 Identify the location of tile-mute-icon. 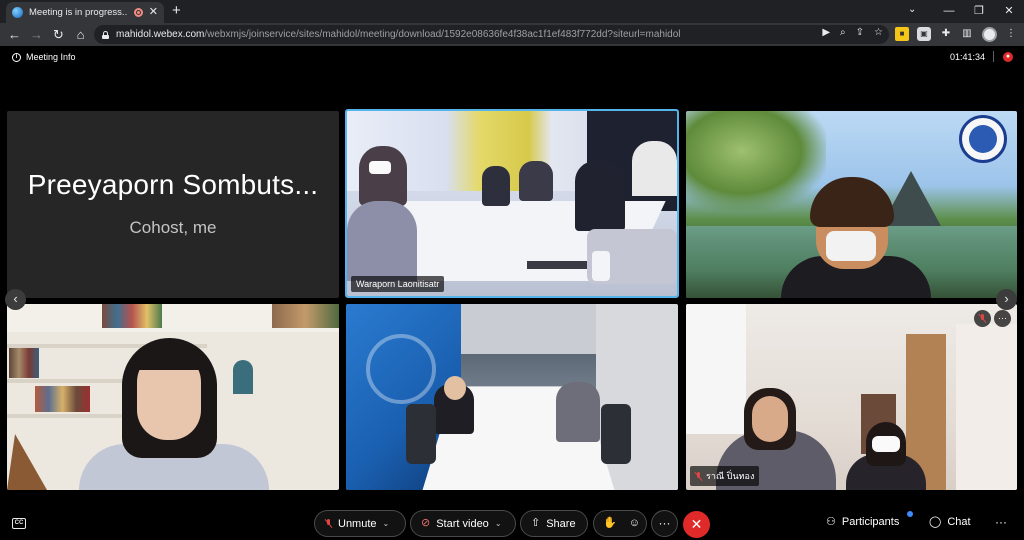
(982, 318).